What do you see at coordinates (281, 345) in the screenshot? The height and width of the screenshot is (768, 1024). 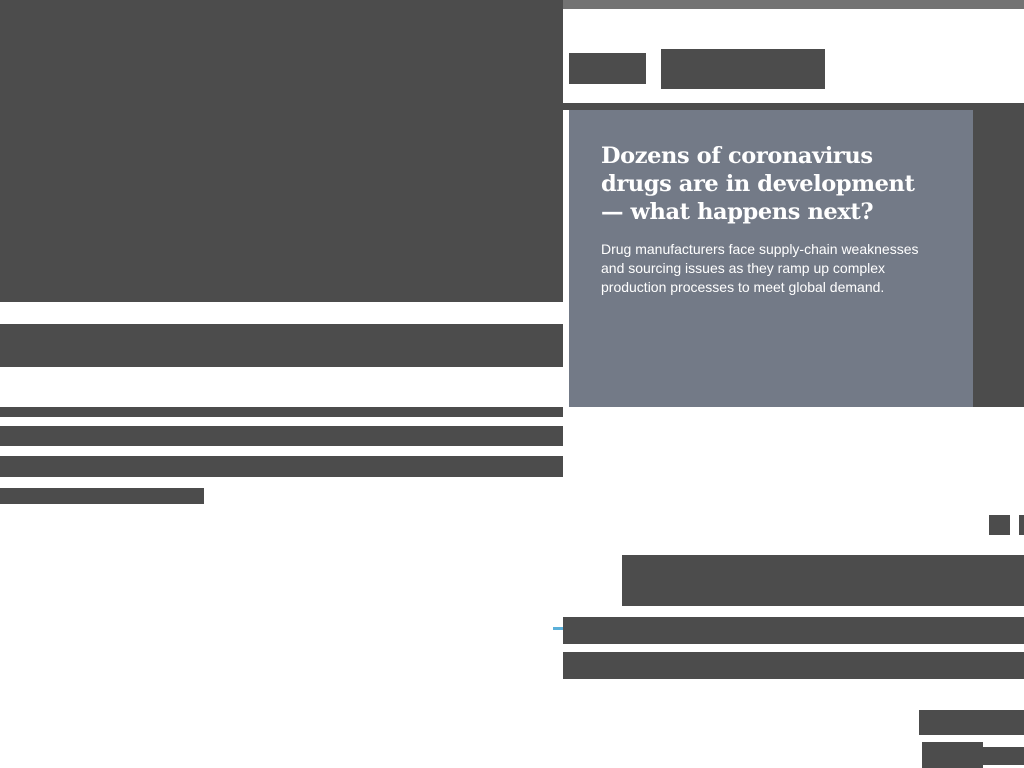 I see `article-headline-bar` at bounding box center [281, 345].